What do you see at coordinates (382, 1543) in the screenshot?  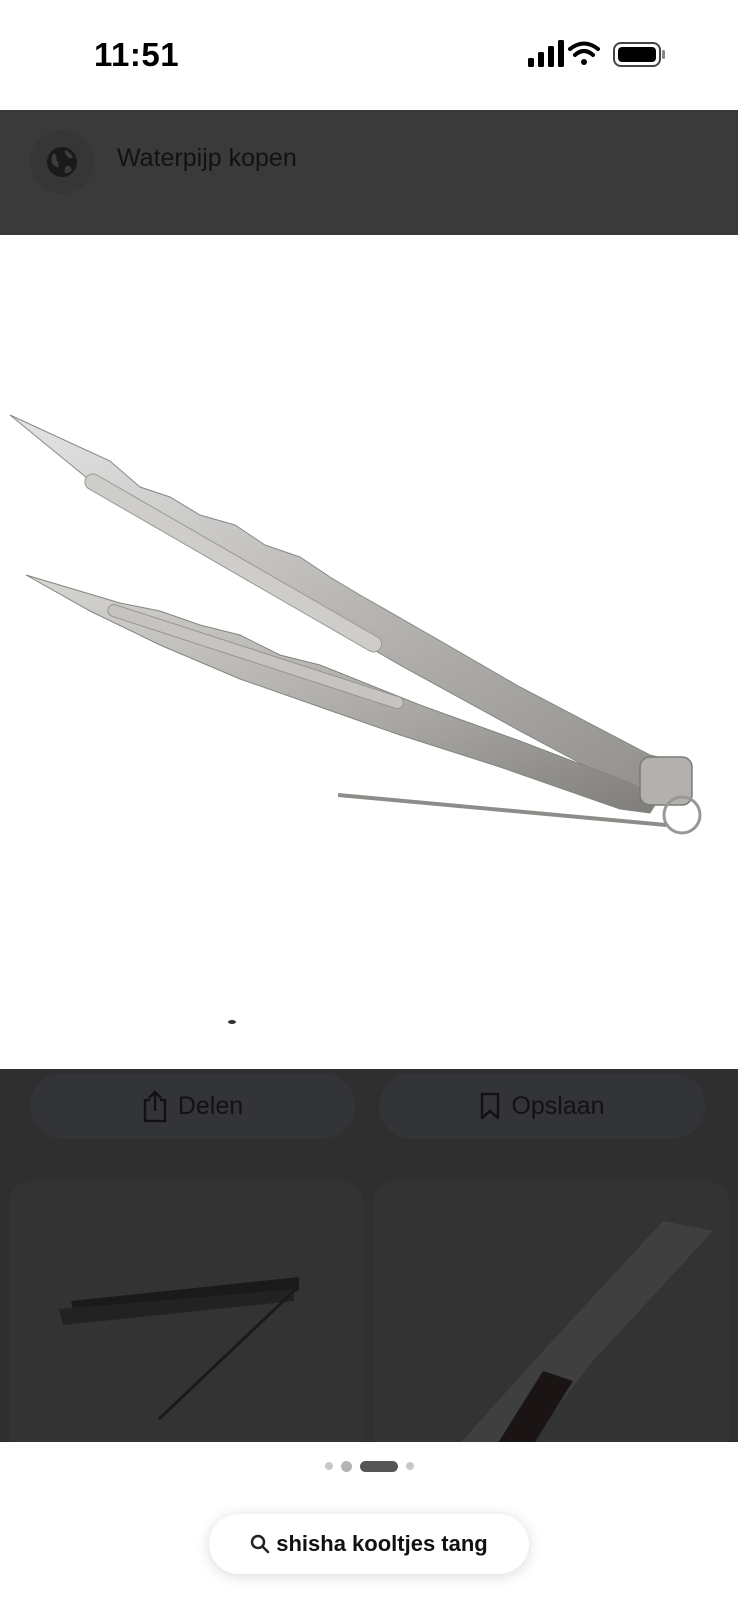 I see `search-query: shisha kooltjes tang` at bounding box center [382, 1543].